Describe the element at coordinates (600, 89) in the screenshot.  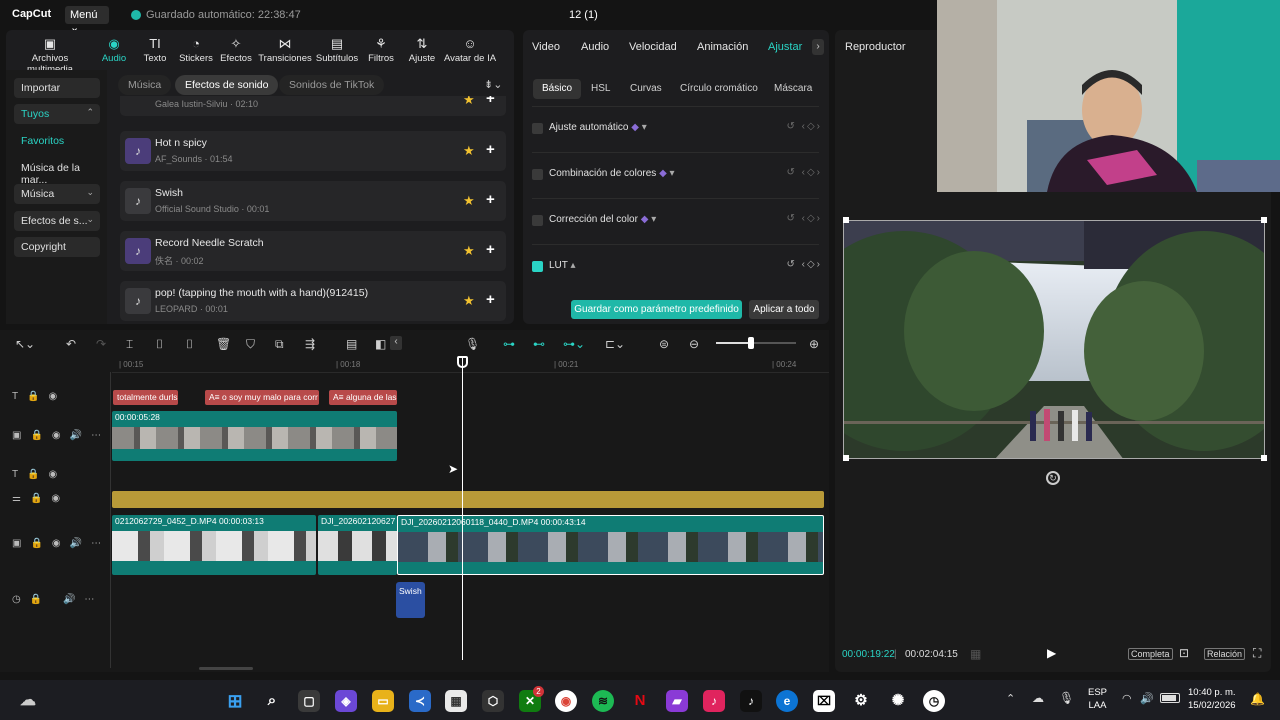
I see `subtab-hsl: HSL` at that location.